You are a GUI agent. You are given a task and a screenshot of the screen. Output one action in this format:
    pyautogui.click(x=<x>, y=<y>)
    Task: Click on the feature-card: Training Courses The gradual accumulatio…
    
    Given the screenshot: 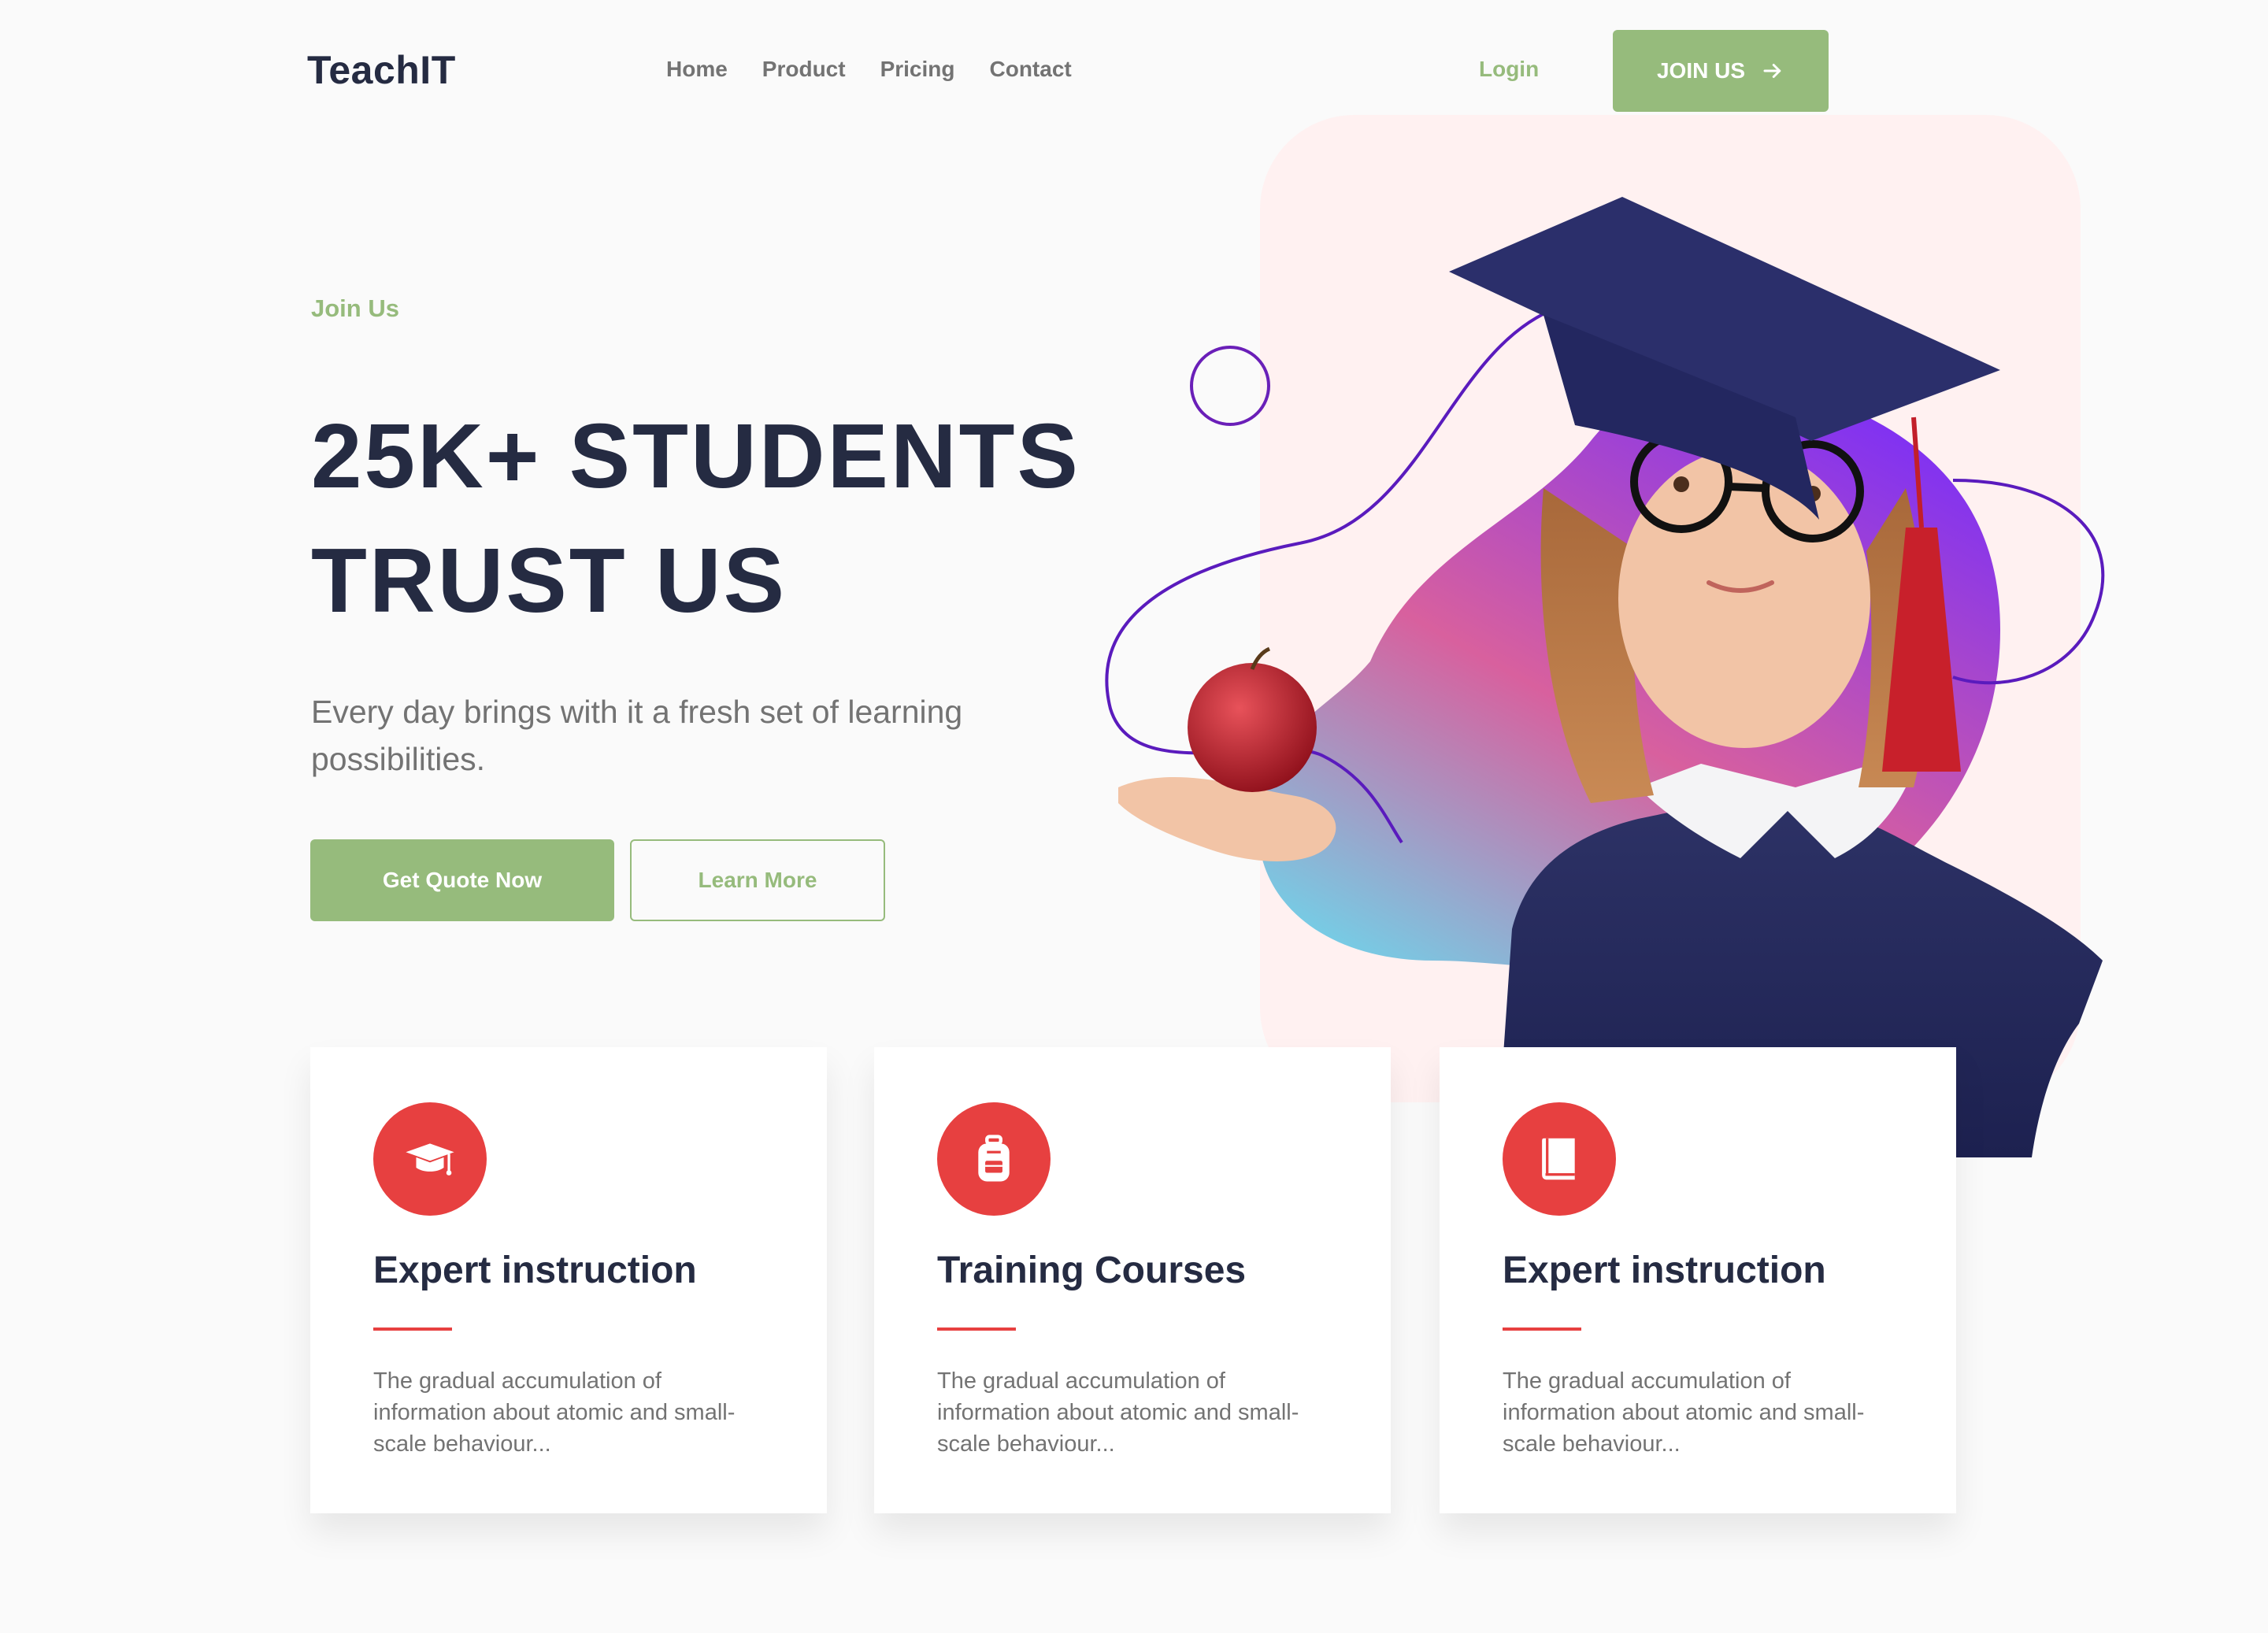 What is the action you would take?
    pyautogui.click(x=1132, y=1280)
    